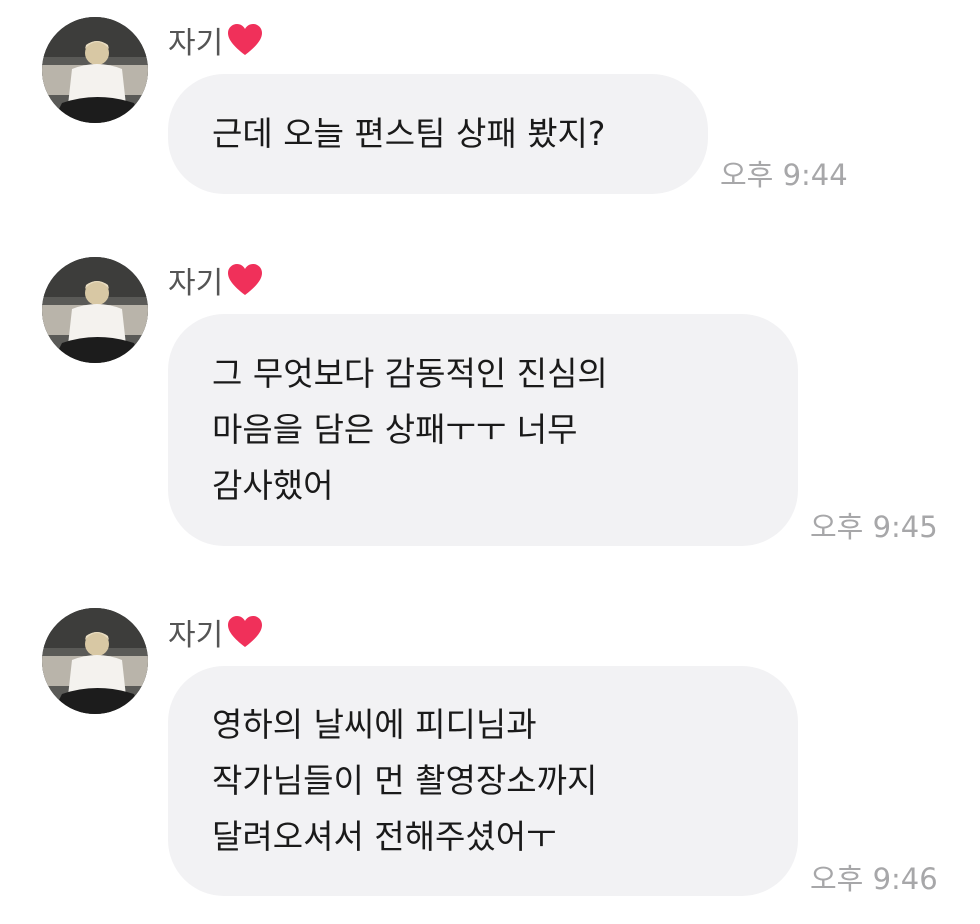 Image resolution: width=980 pixels, height=924 pixels. What do you see at coordinates (410, 373) in the screenshot?
I see `message-text-line: 그 무엇보다 감동적인 진심의` at bounding box center [410, 373].